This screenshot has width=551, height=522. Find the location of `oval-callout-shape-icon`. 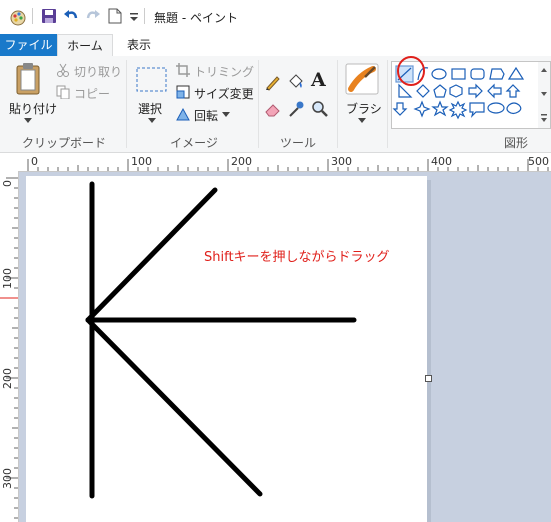

oval-callout-shape-icon is located at coordinates (496, 108).